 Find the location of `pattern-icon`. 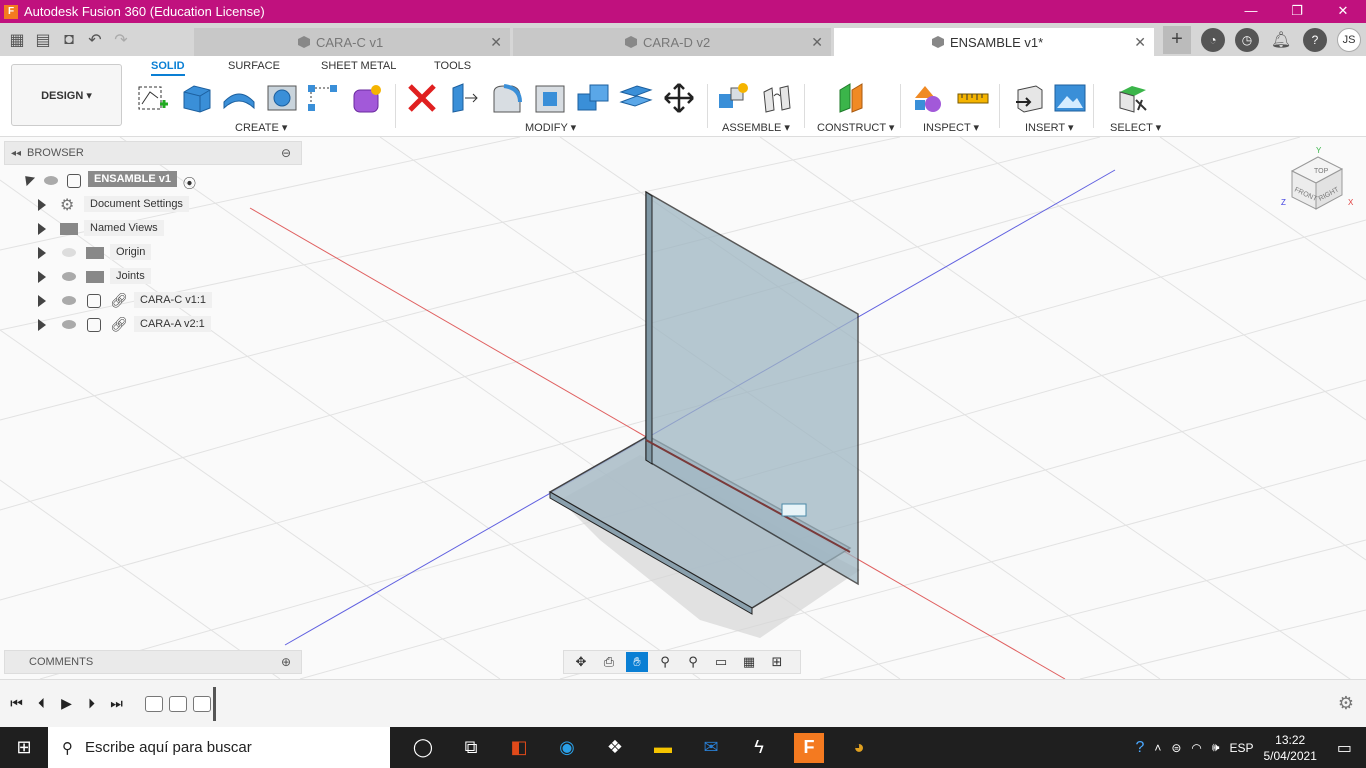

pattern-icon is located at coordinates (323, 98).